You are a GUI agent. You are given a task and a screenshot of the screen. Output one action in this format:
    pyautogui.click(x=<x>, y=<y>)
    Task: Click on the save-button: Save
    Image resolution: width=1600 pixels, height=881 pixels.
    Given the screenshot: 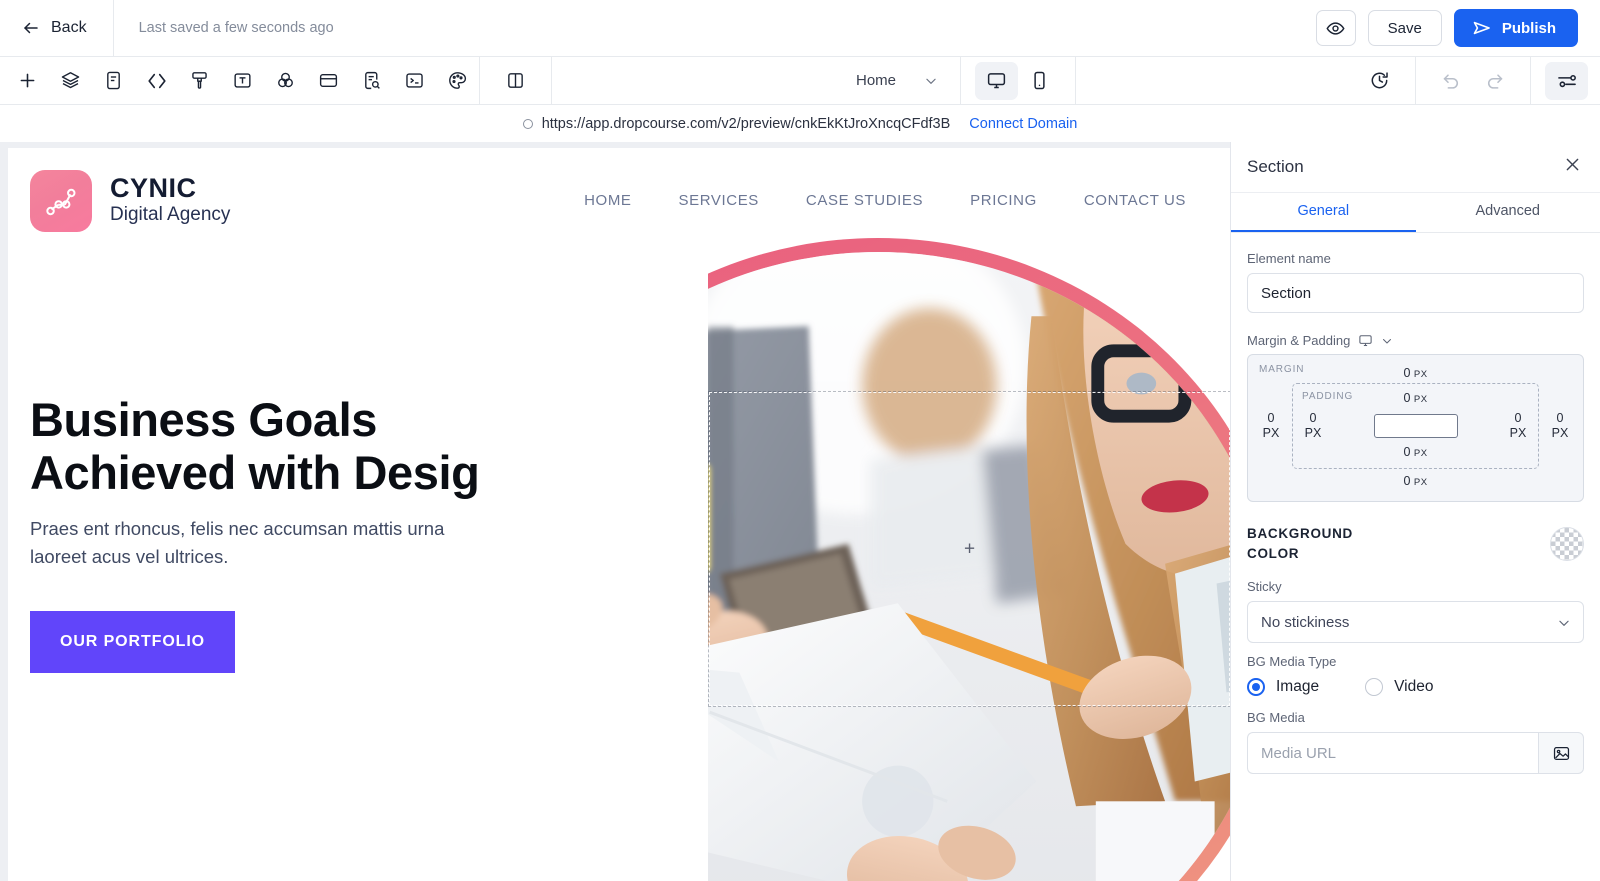 What is the action you would take?
    pyautogui.click(x=1404, y=28)
    